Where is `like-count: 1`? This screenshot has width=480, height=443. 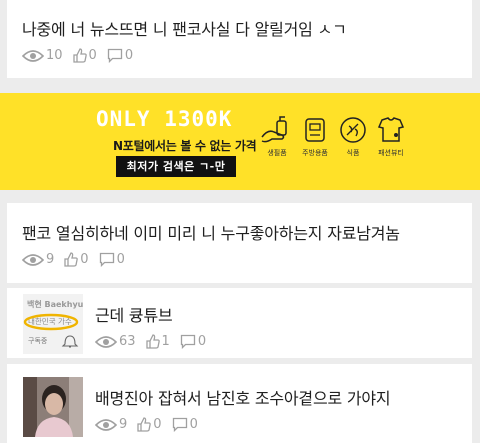 like-count: 1 is located at coordinates (165, 341).